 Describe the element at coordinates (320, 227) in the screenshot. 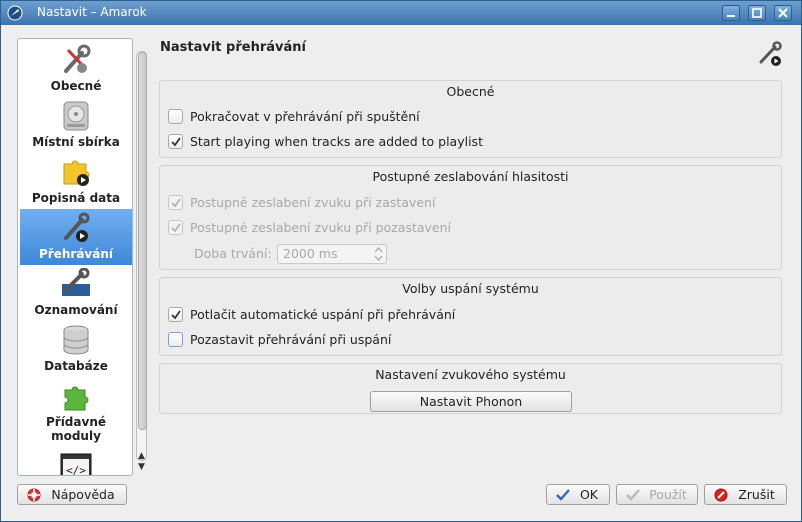

I see `checkbox-label: Postupné zeslabení zvuku při pozastavení` at that location.